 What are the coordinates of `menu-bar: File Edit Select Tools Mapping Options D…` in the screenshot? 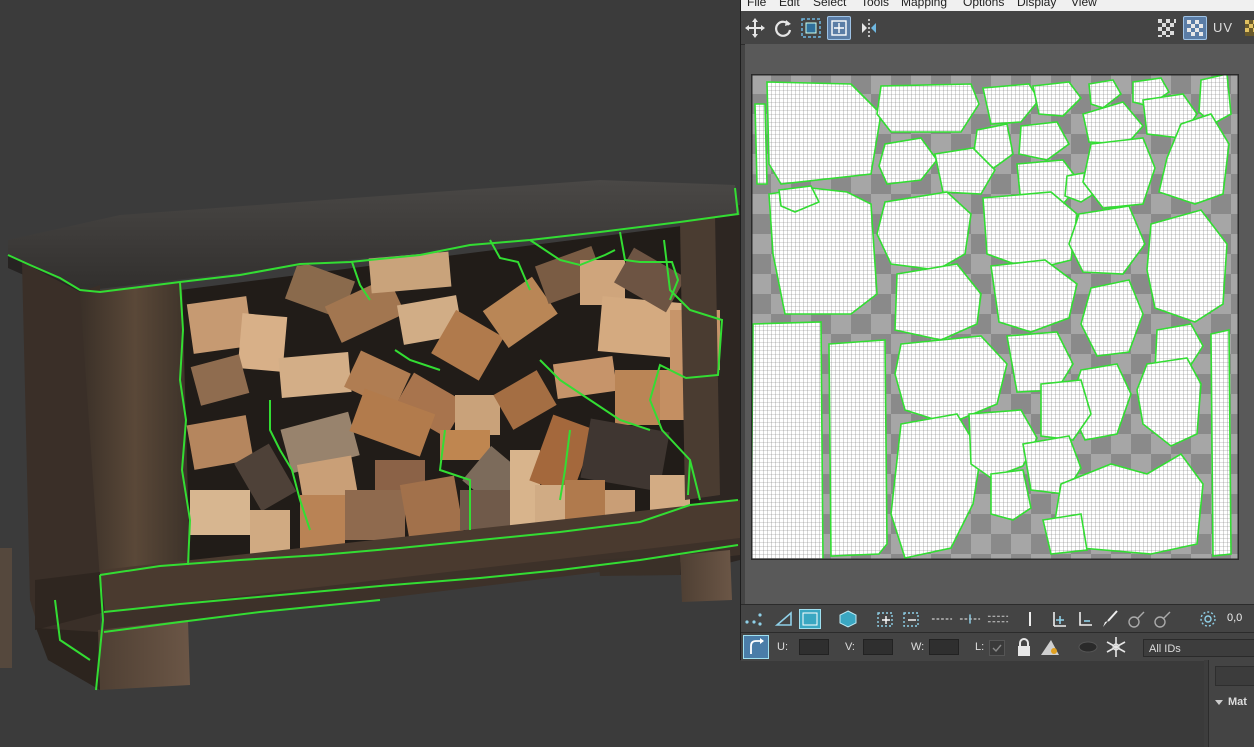 It's located at (997, 5).